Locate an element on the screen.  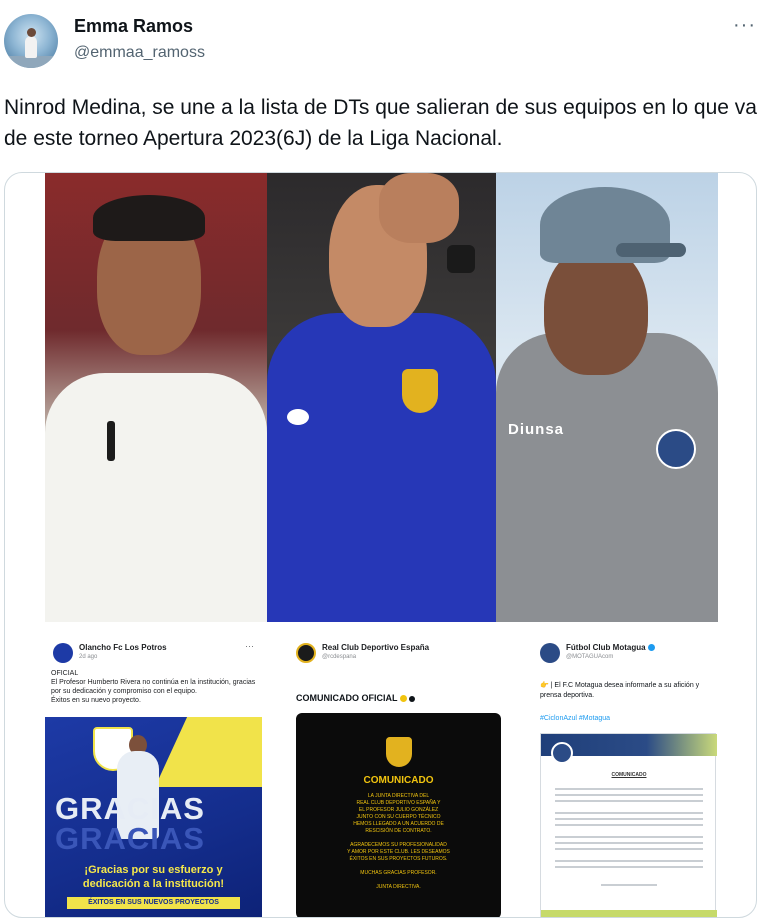
post-meta: 2d ago is located at coordinates (88, 657).